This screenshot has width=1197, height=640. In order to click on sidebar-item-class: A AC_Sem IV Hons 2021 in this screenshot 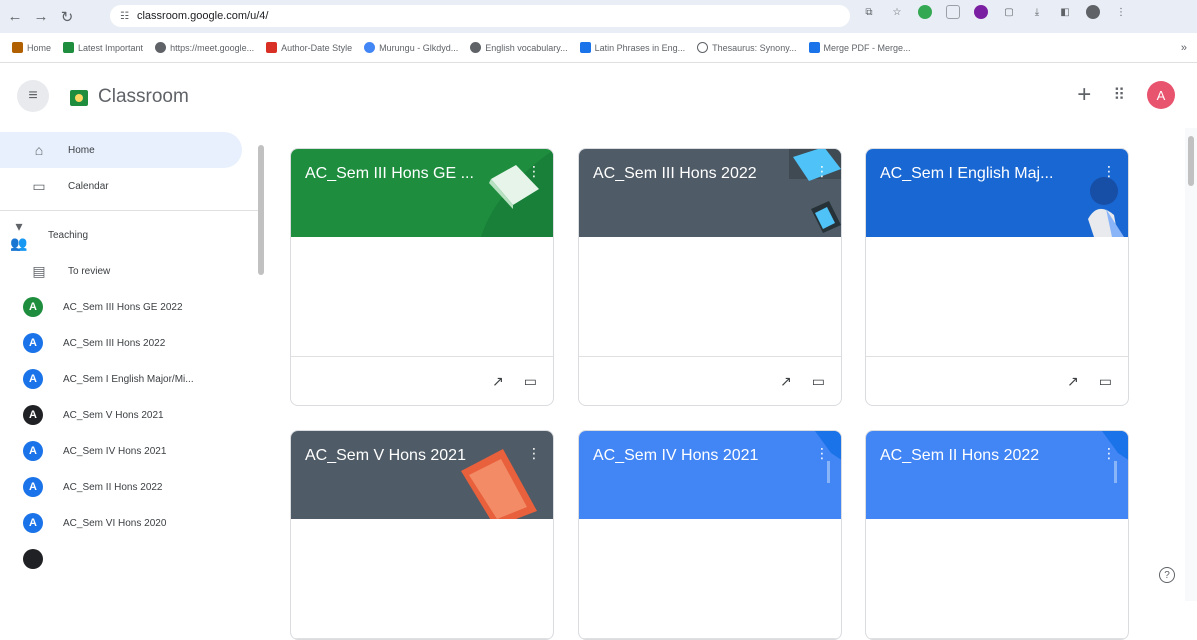, I will do `click(129, 451)`.